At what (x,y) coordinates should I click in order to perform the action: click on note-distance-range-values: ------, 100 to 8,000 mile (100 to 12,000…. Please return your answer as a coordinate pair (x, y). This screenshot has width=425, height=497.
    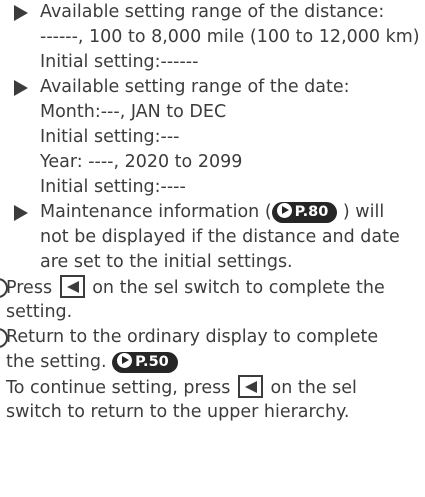
    Looking at the image, I should click on (230, 37).